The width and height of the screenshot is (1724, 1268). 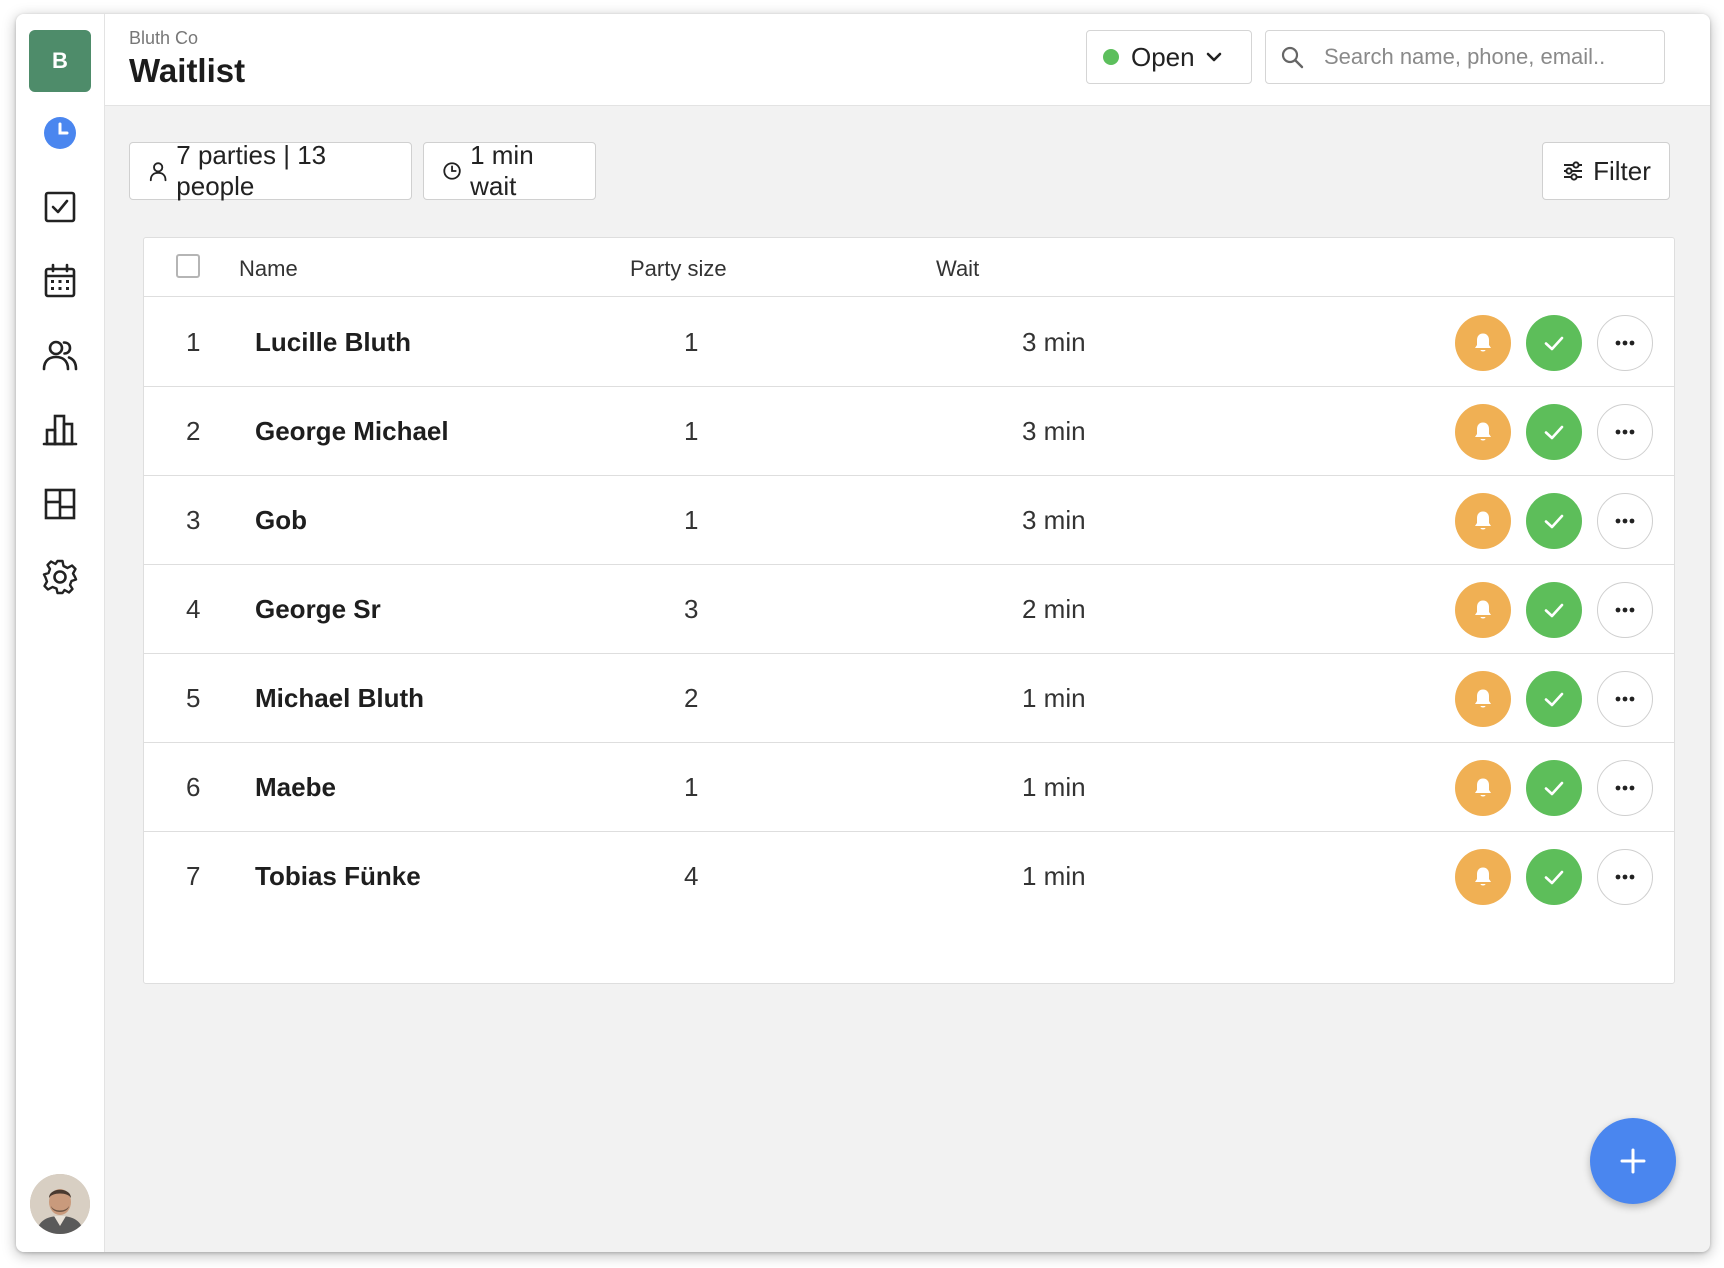 I want to click on status-dropdown: Open, so click(x=1169, y=57).